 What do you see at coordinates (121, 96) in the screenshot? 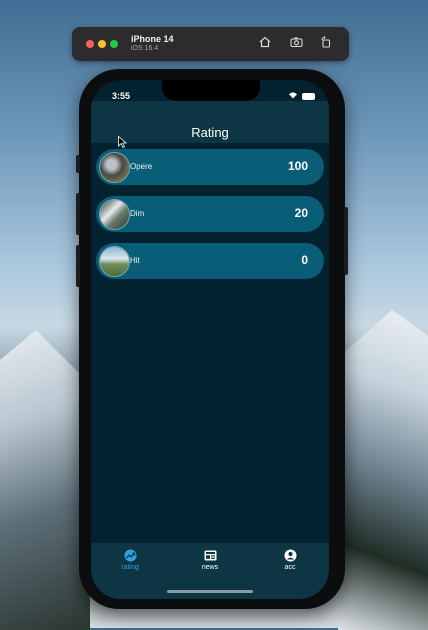
I see `status-time: 3:55` at bounding box center [121, 96].